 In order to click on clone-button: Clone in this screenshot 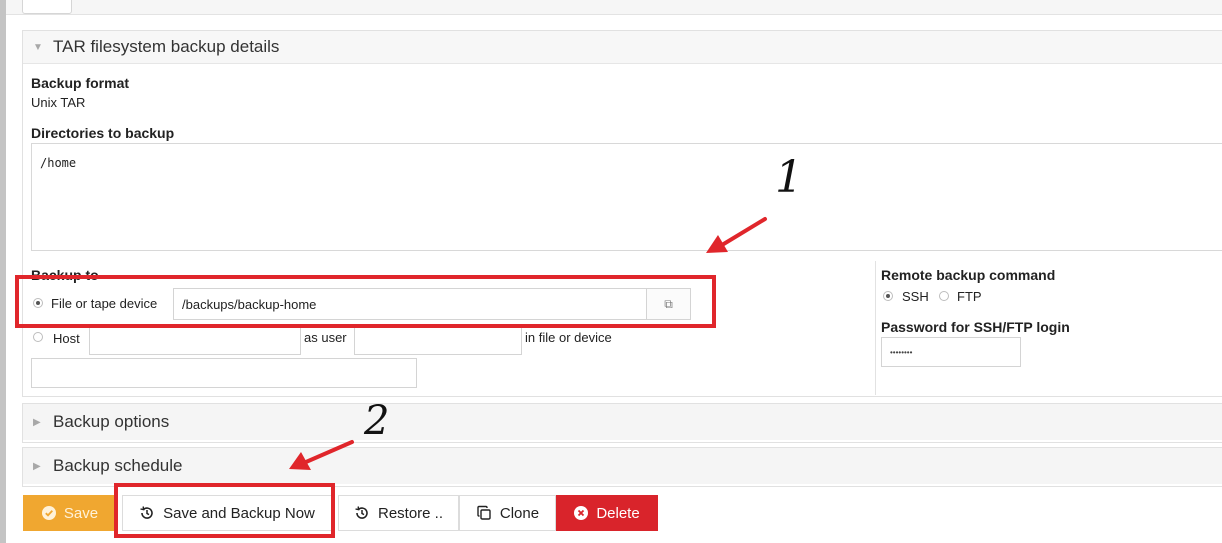, I will do `click(507, 513)`.